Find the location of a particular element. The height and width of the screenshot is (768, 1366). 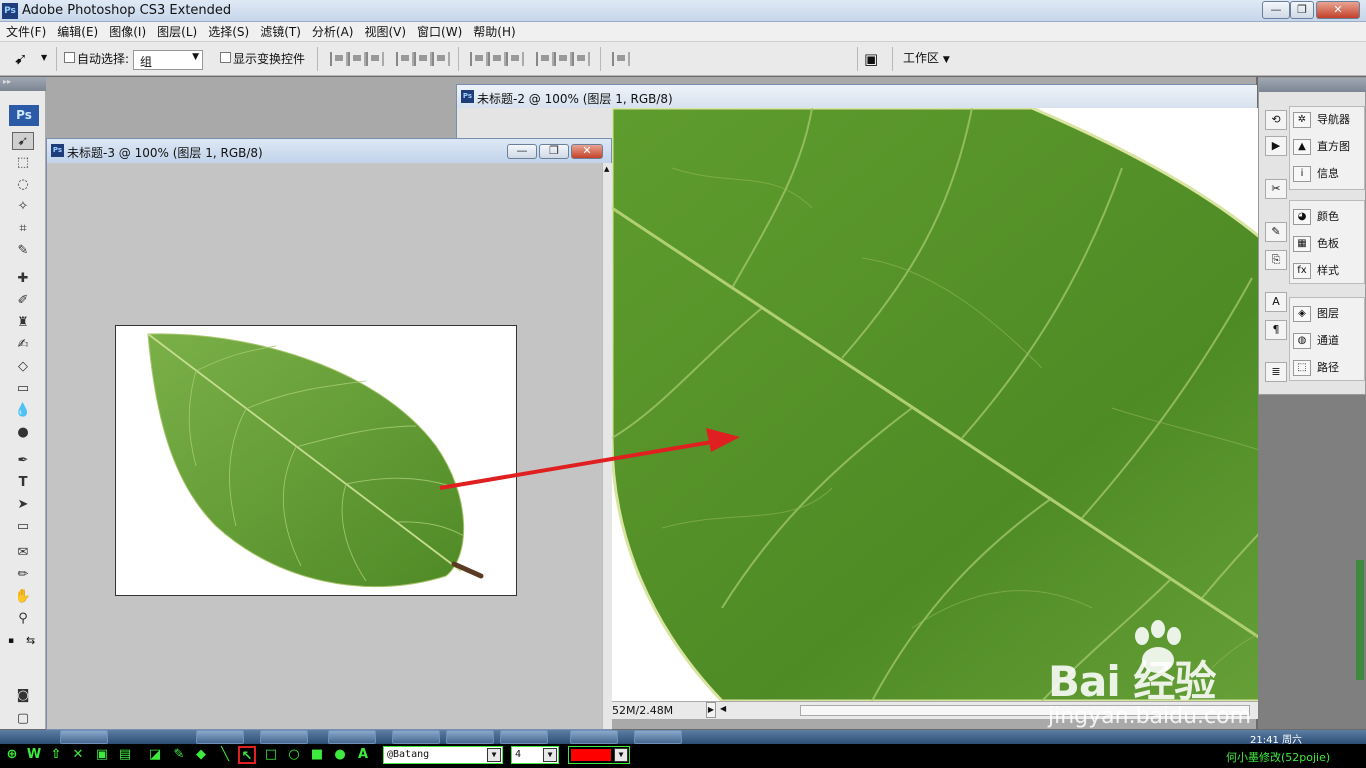

document-3-canvas is located at coordinates (316, 460).